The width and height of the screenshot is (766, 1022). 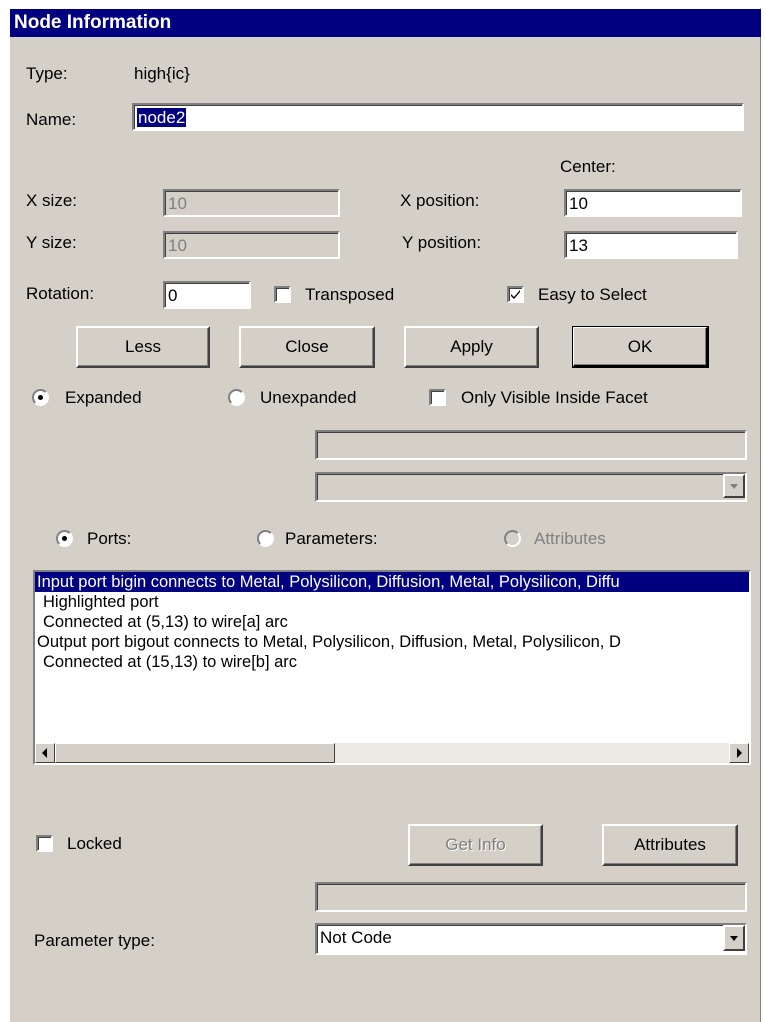 What do you see at coordinates (282, 294) in the screenshot?
I see `transposed-checkbox` at bounding box center [282, 294].